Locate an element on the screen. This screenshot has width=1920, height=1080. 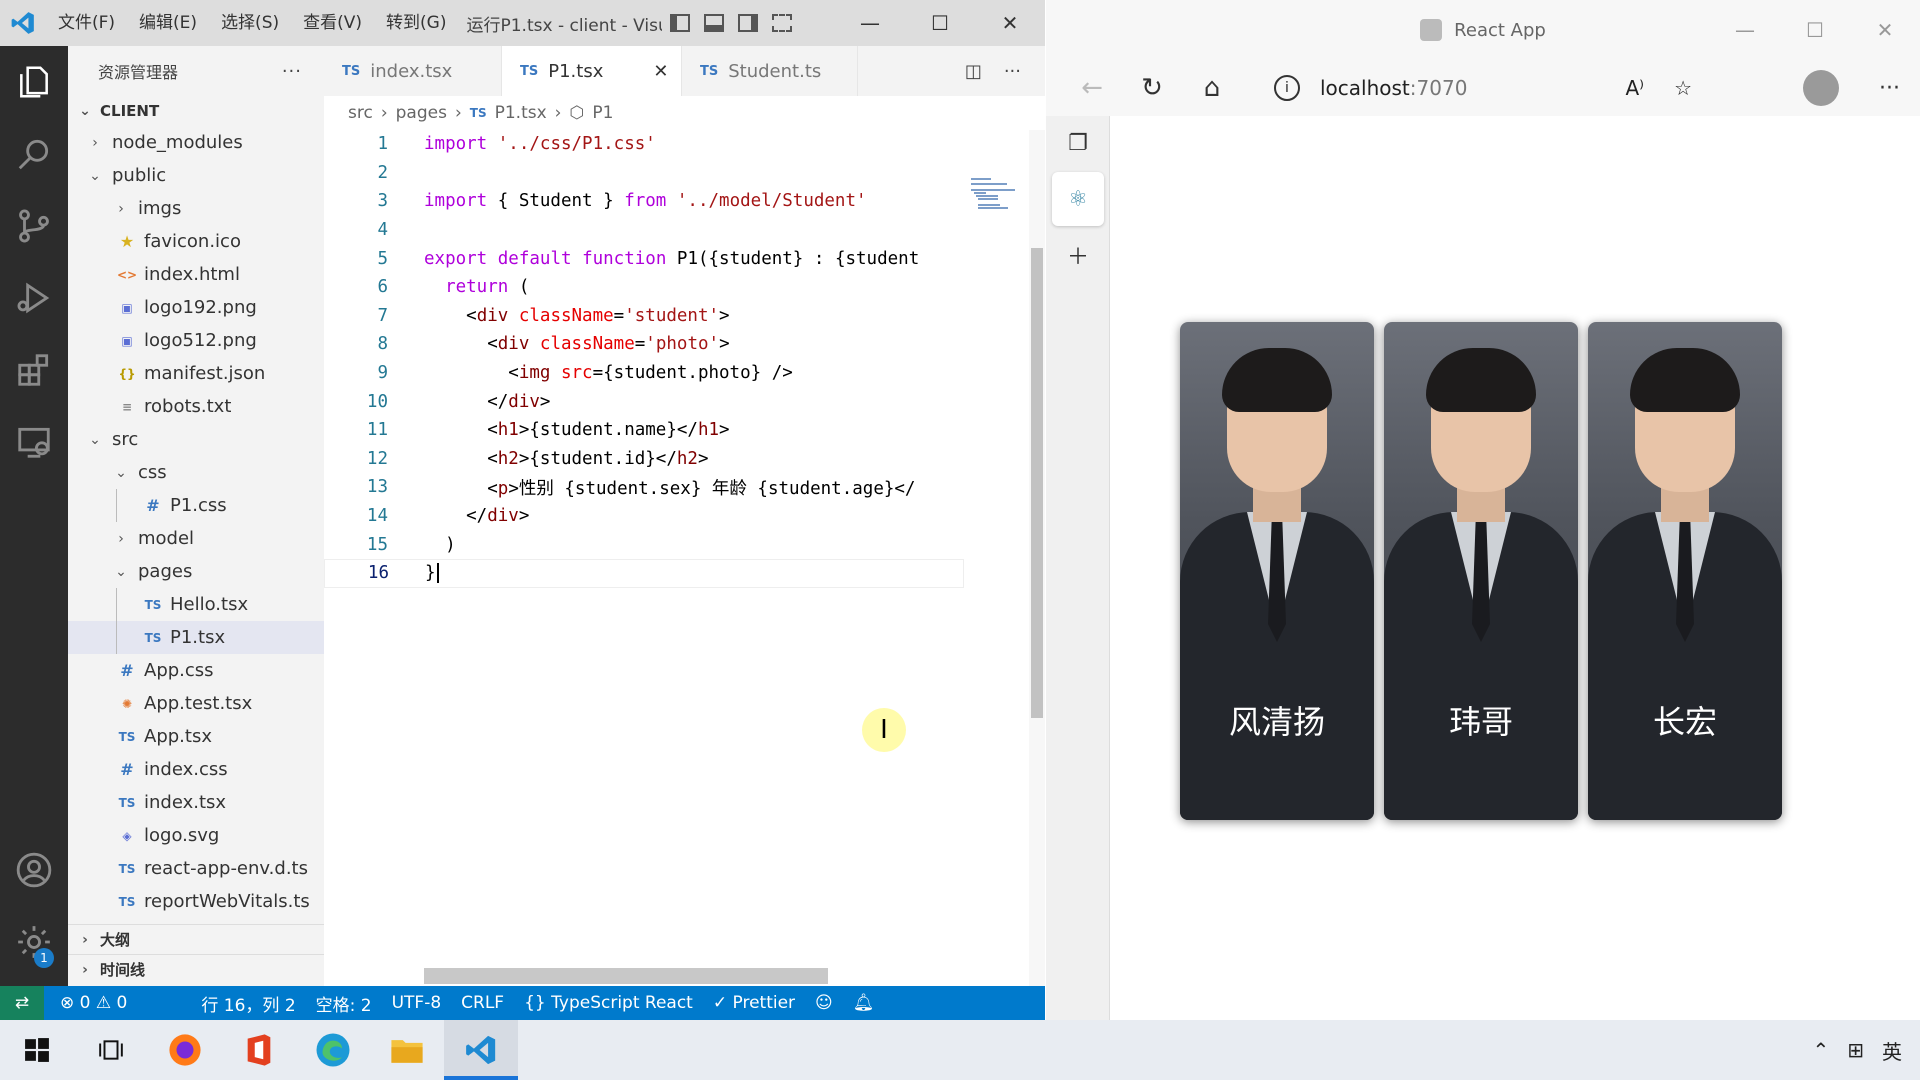
home-icon: ⌂ is located at coordinates (1212, 88).